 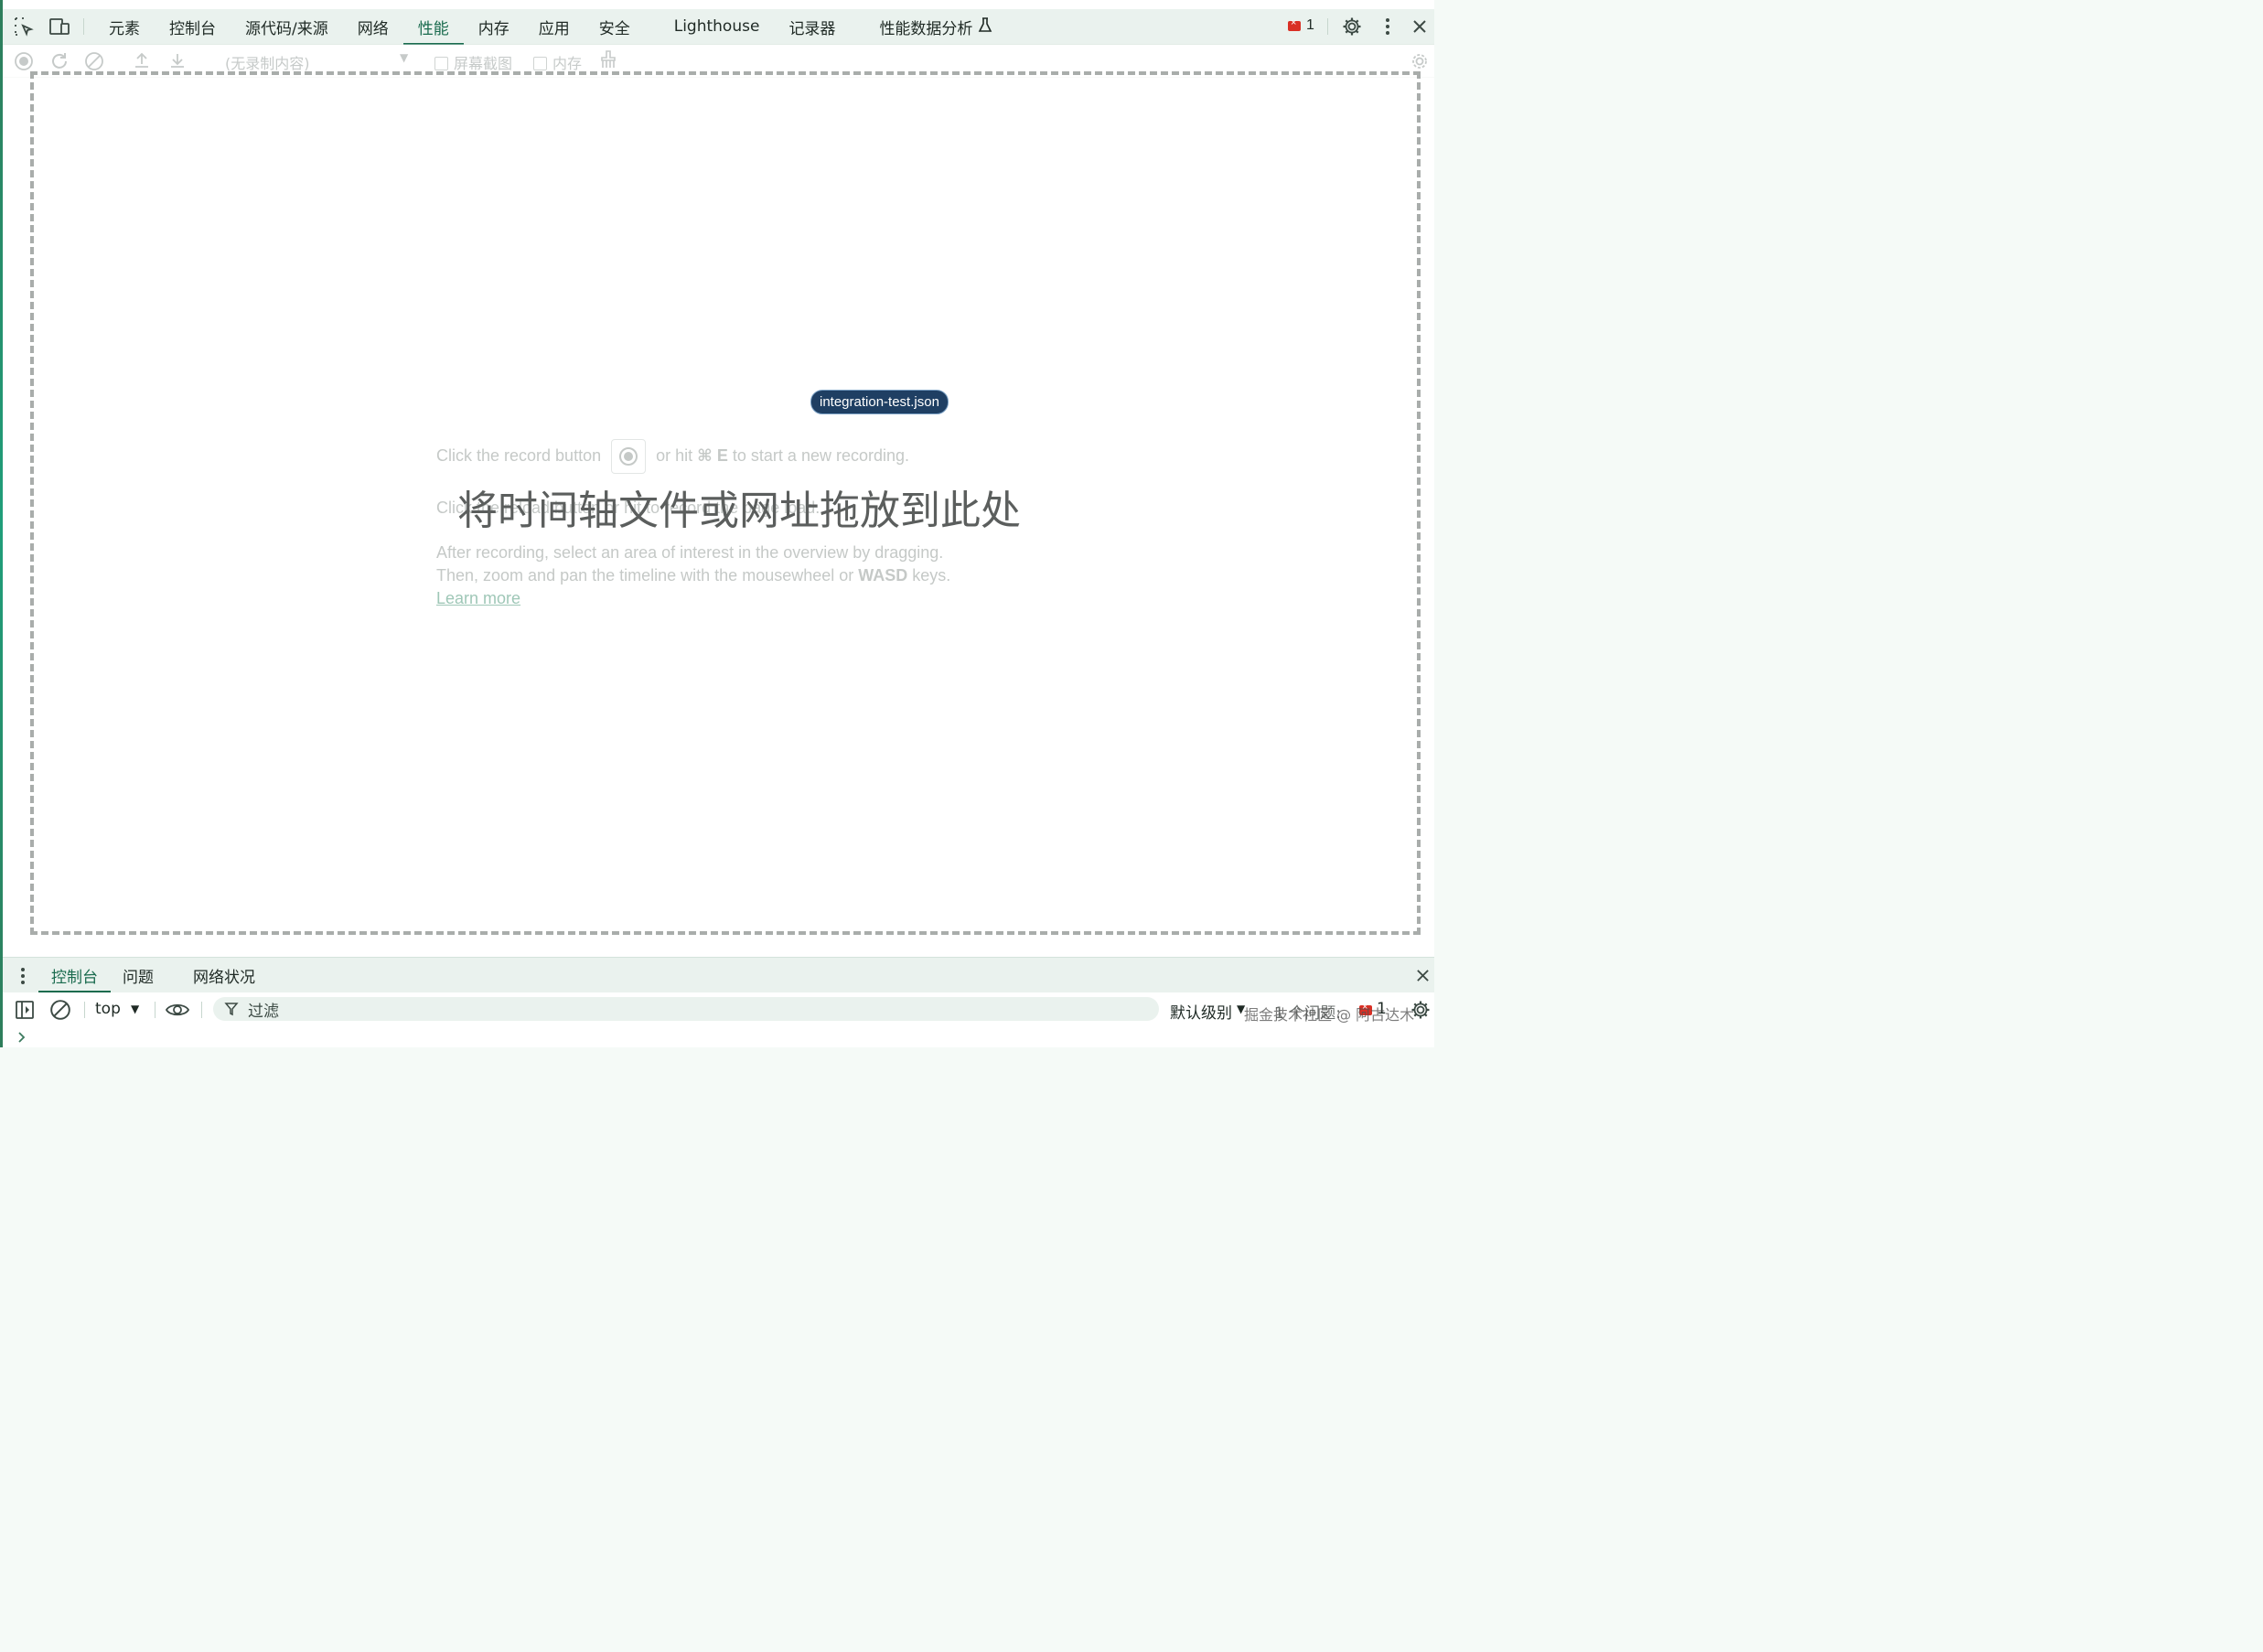 I want to click on drawer-tab-console: 控制台, so click(x=74, y=975).